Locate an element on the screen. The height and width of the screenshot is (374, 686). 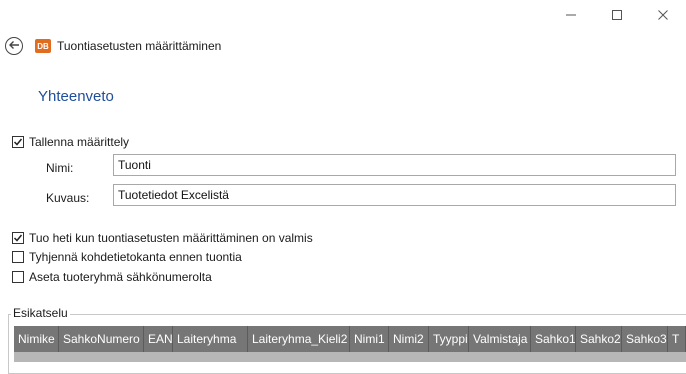
maximize-icon is located at coordinates (617, 16).